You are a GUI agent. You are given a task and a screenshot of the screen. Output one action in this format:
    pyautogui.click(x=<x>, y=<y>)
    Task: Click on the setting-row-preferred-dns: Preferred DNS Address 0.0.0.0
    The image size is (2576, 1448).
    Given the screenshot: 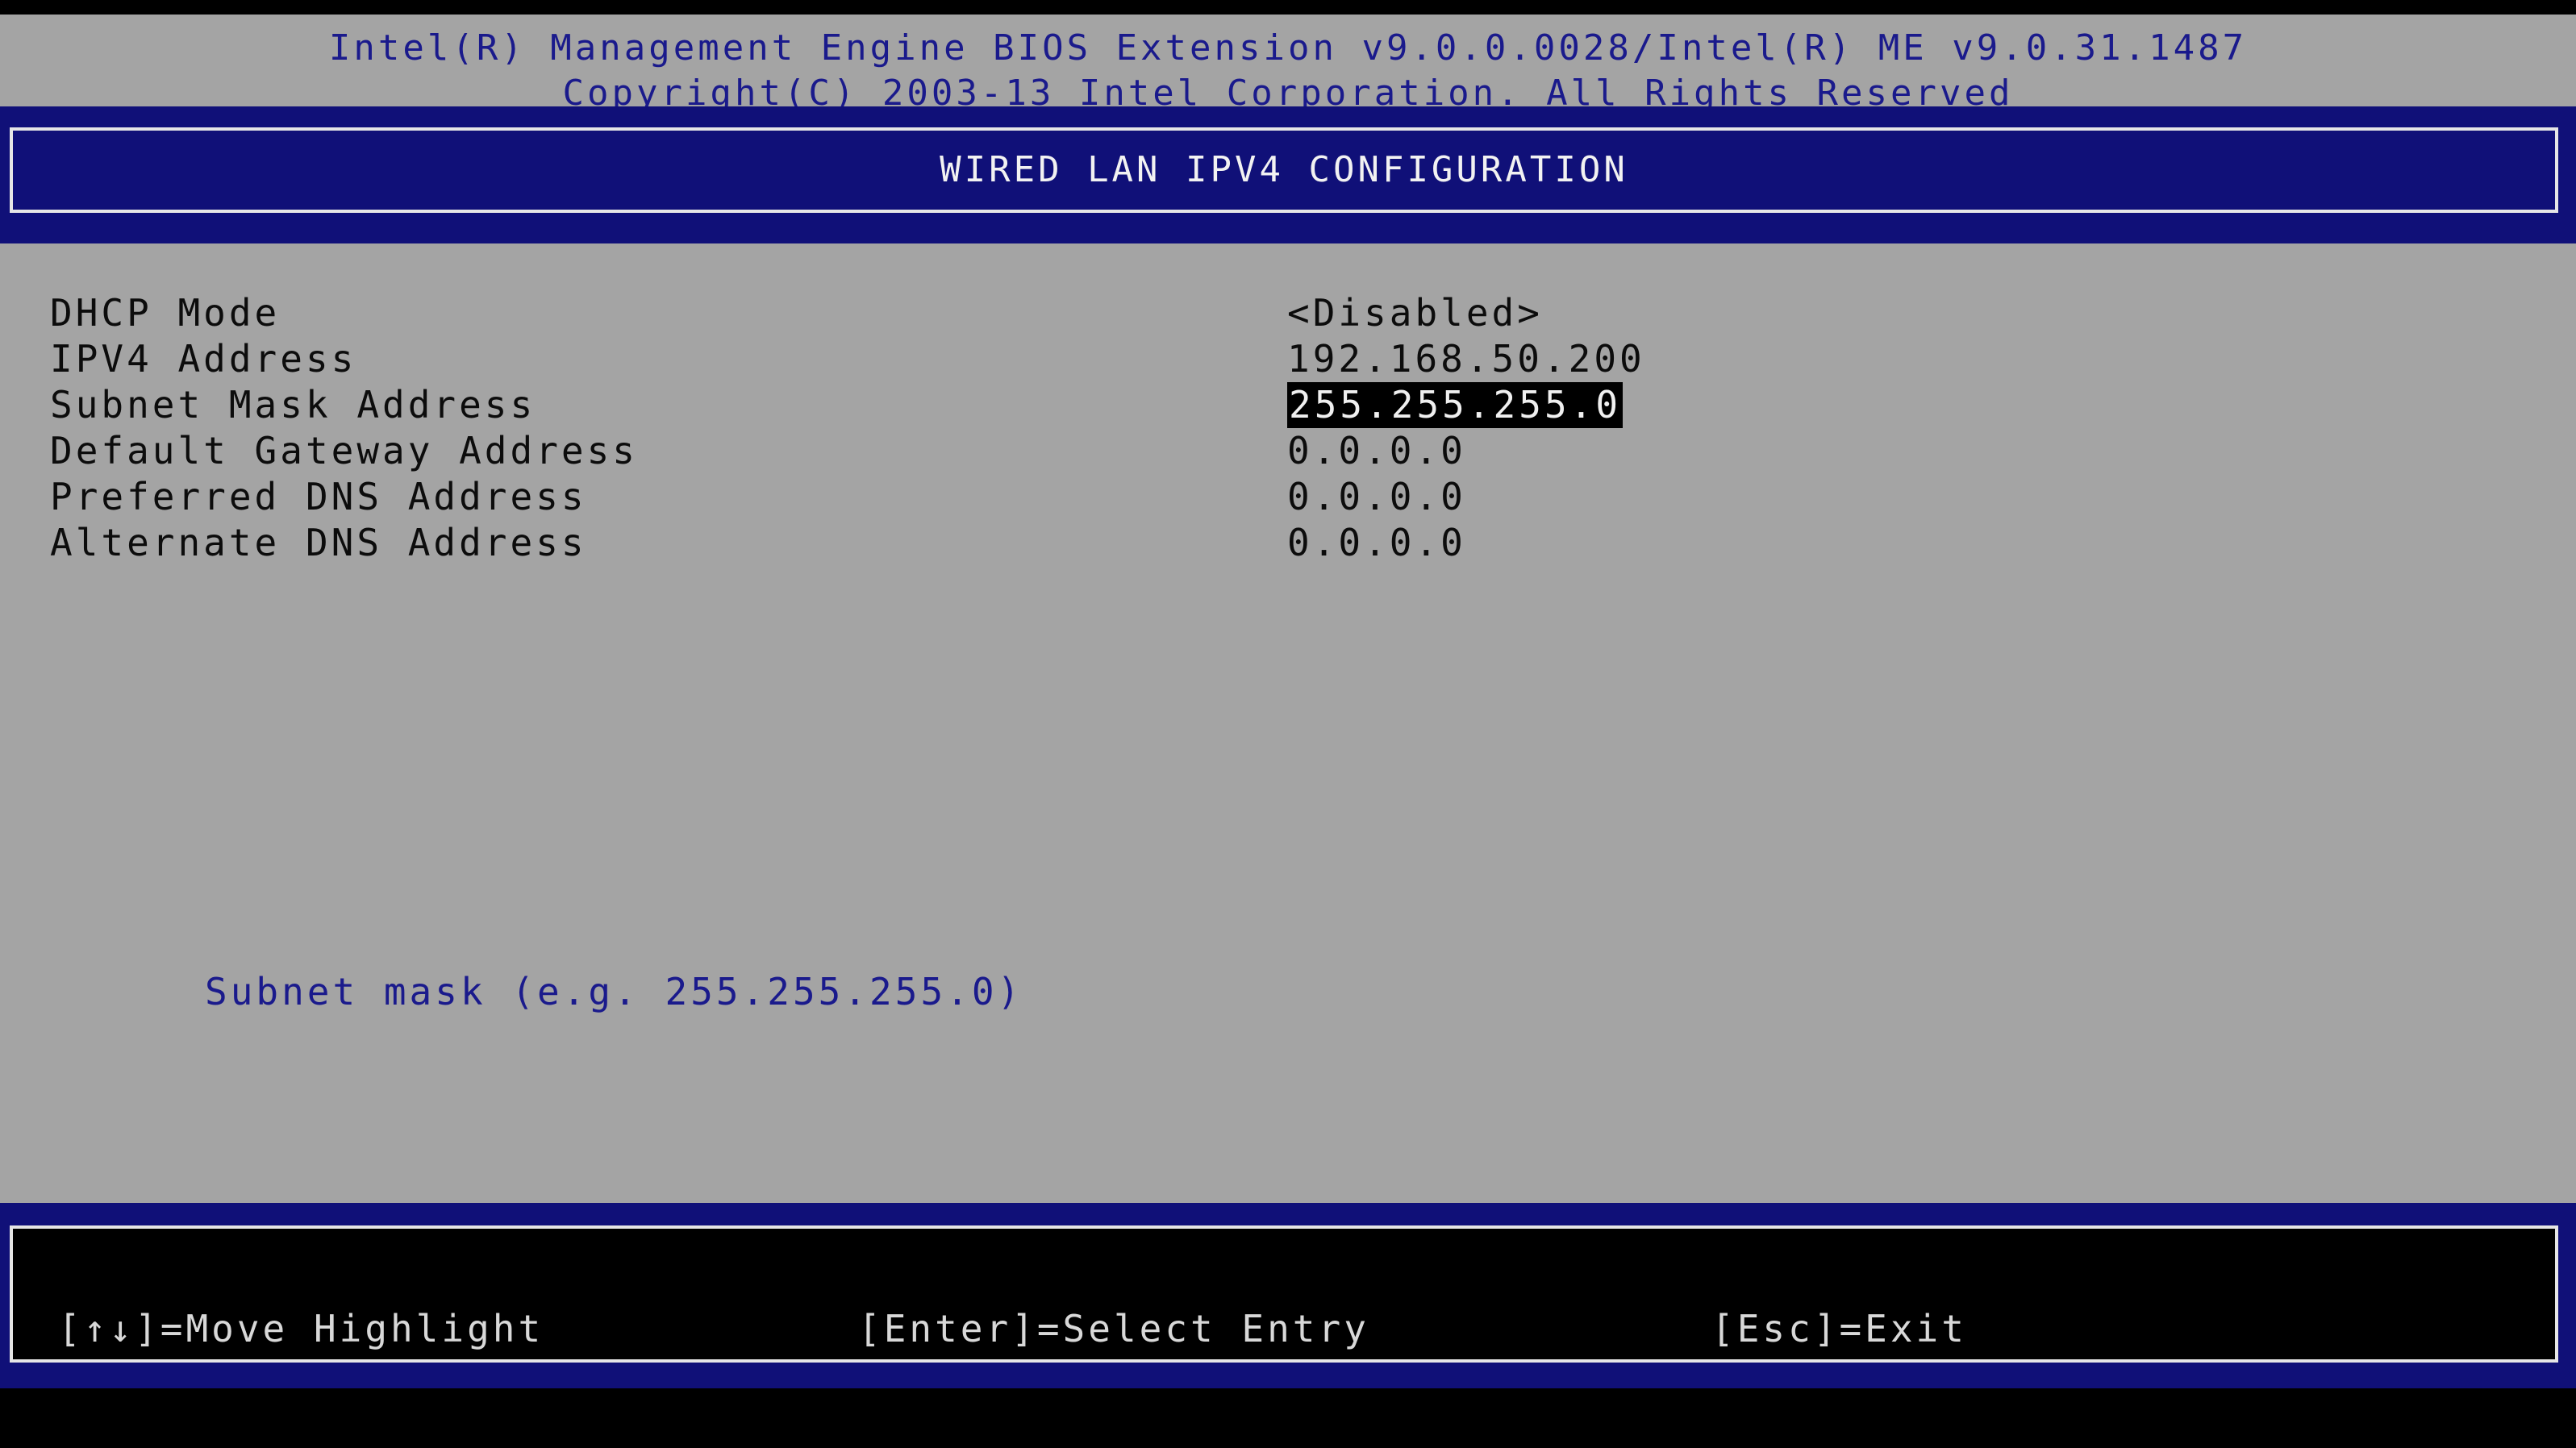 What is the action you would take?
    pyautogui.click(x=1288, y=497)
    